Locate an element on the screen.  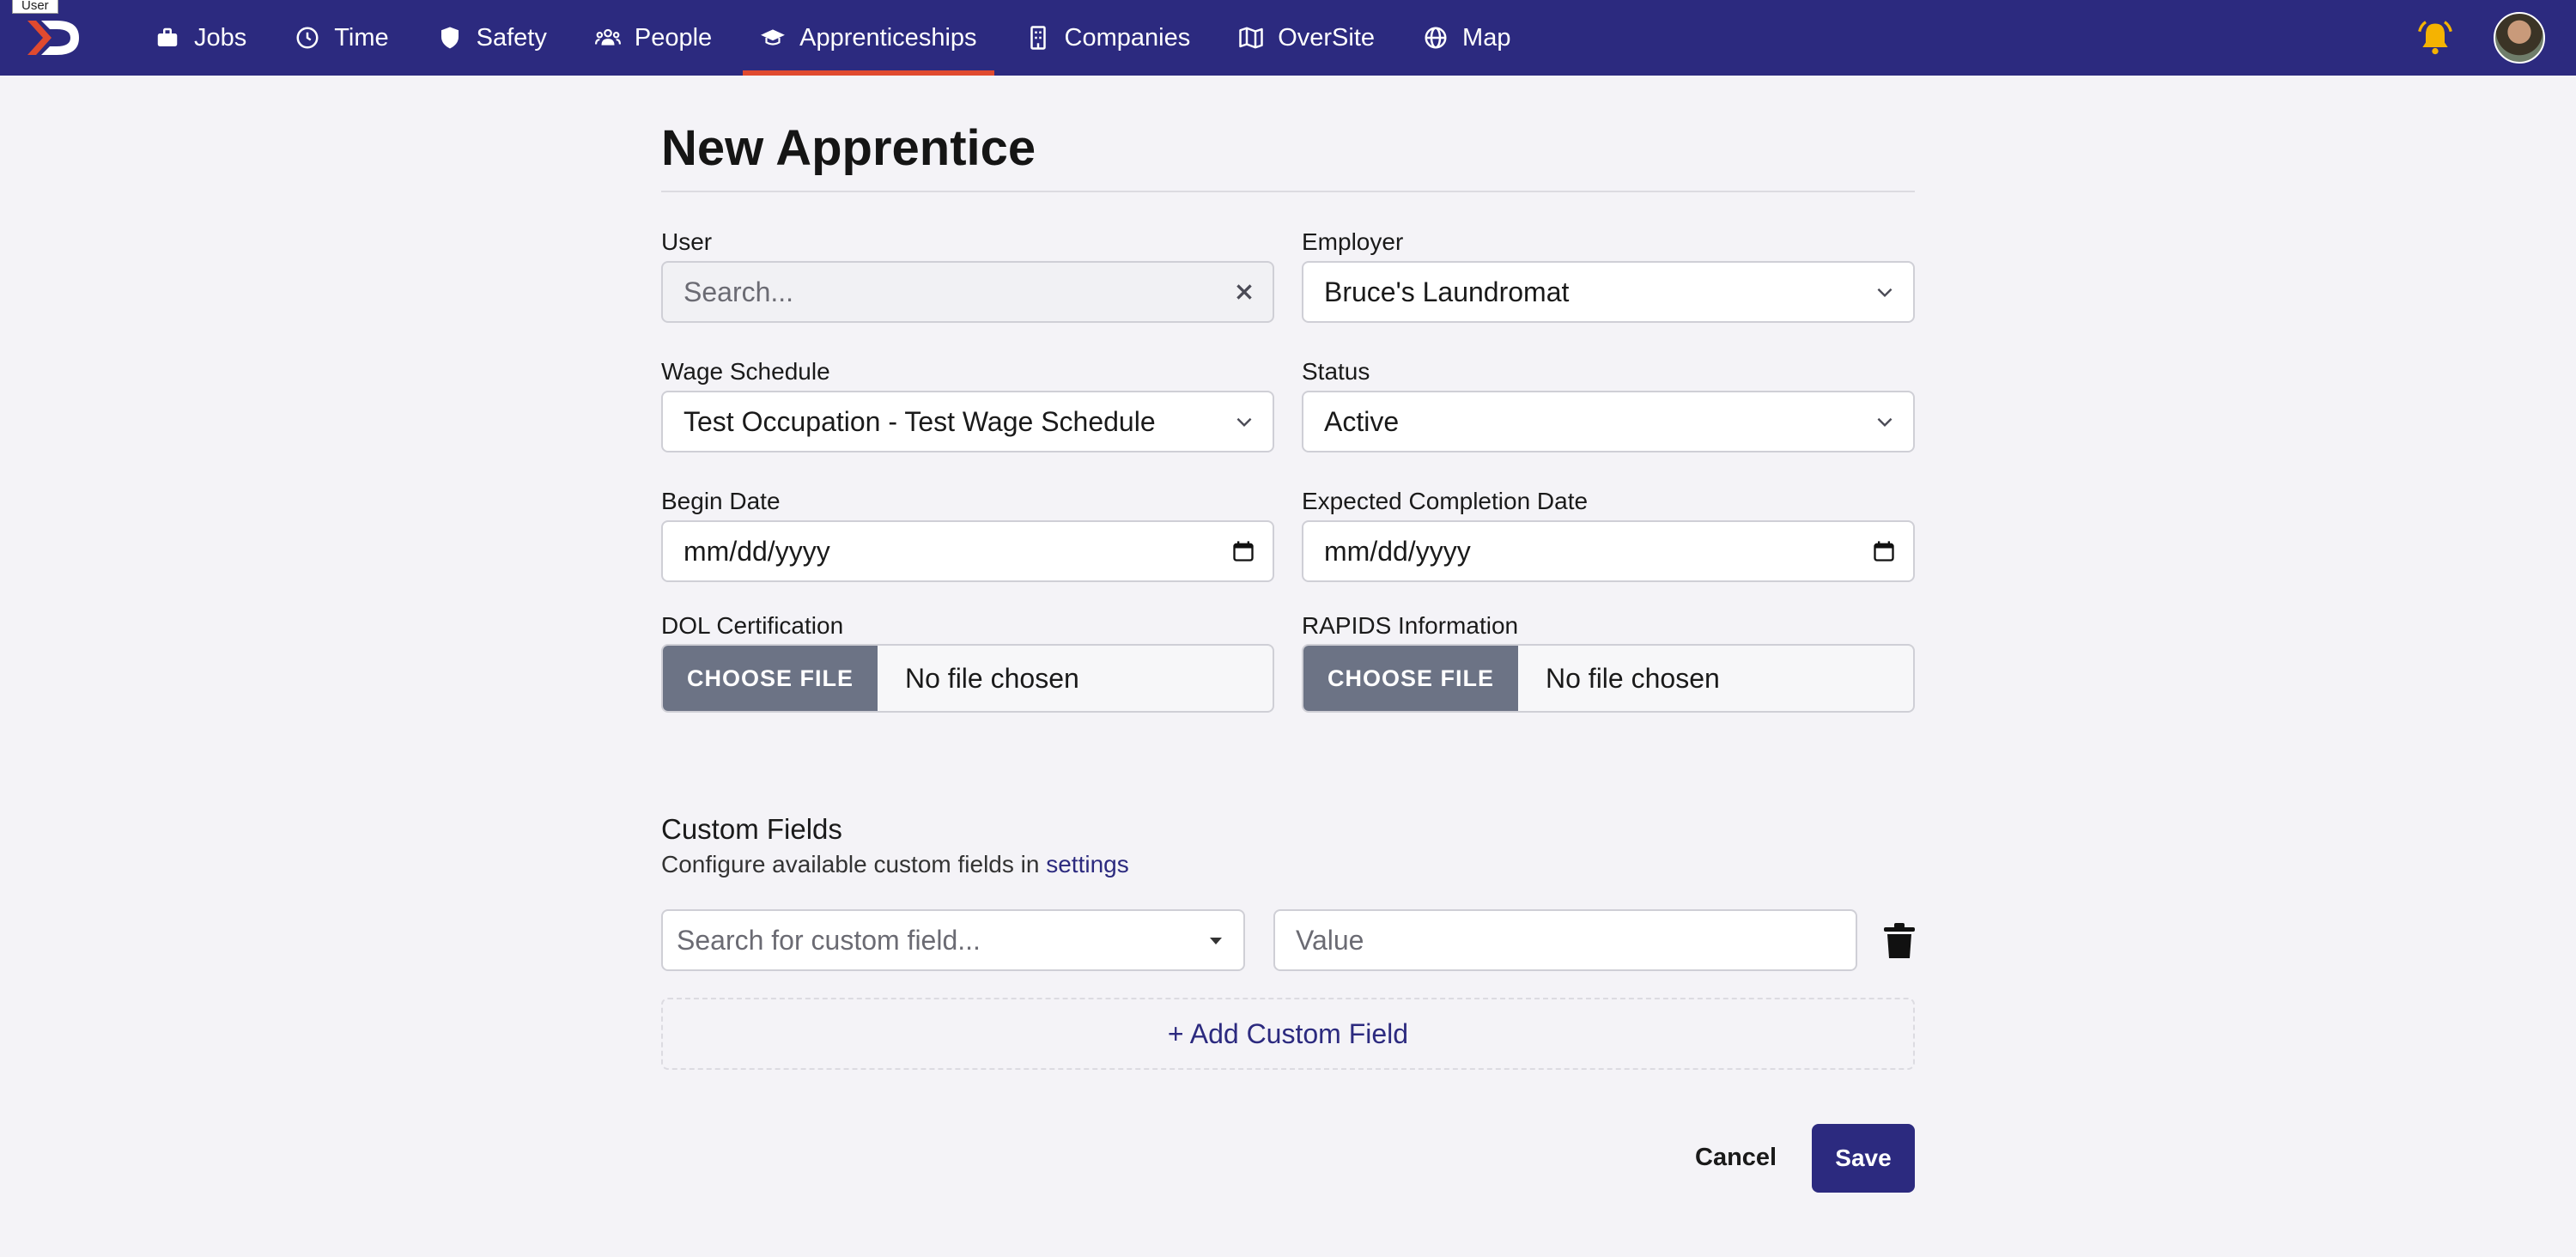
dol-certification-label: DOL Certification is located at coordinates (753, 625).